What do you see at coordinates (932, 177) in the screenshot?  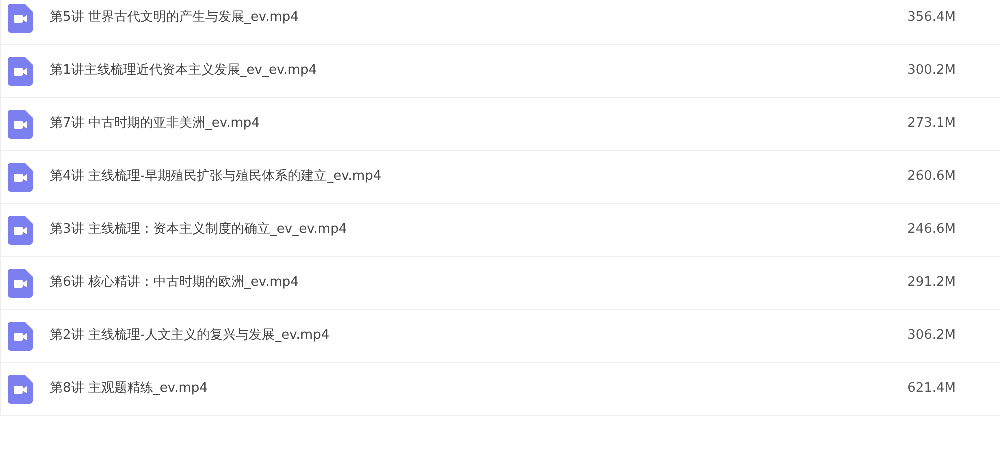 I see `file-size: 260.6M` at bounding box center [932, 177].